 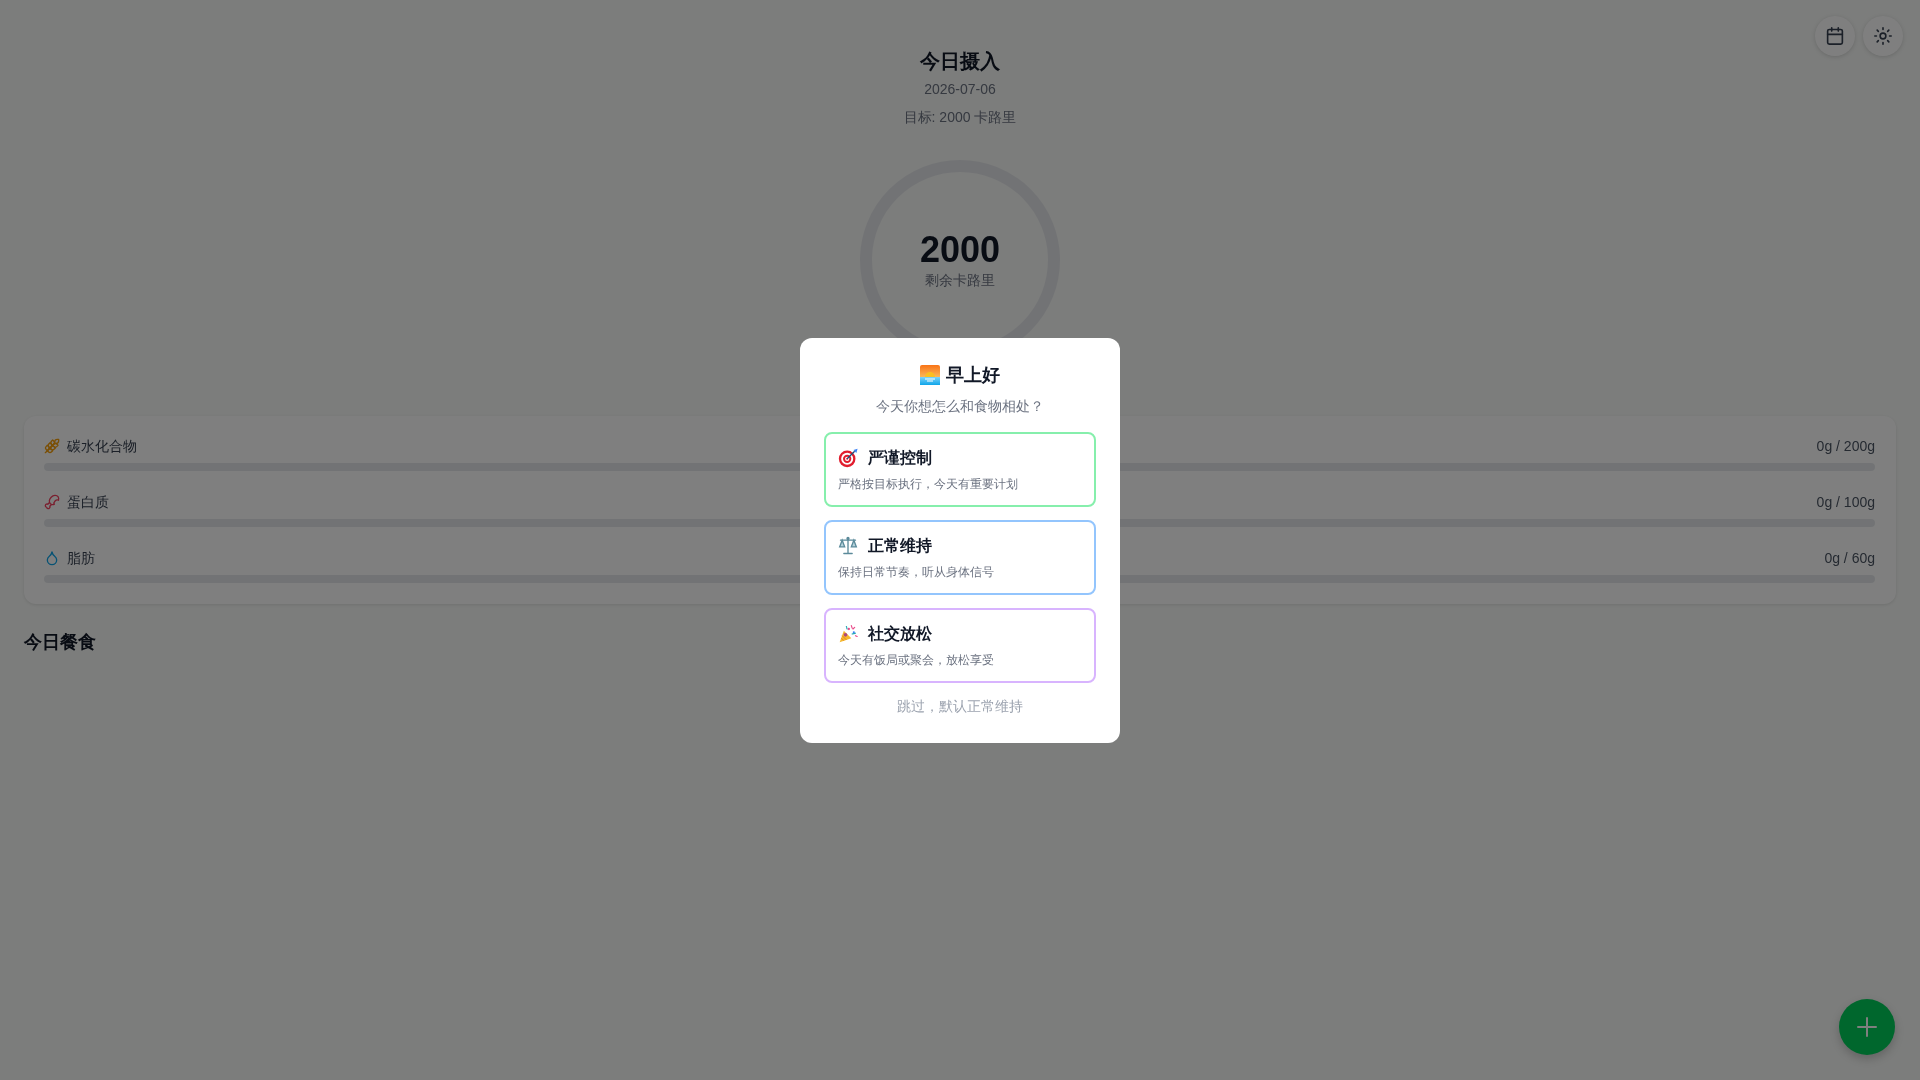 I want to click on dialog-subtitle: 今天你想怎么和食物相处？, so click(x=960, y=406).